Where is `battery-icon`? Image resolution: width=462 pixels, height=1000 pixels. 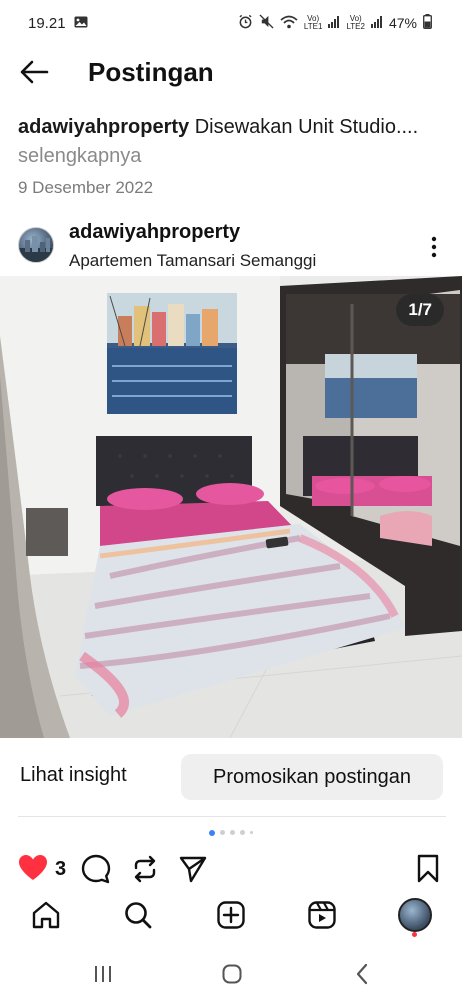
battery-icon is located at coordinates (427, 23).